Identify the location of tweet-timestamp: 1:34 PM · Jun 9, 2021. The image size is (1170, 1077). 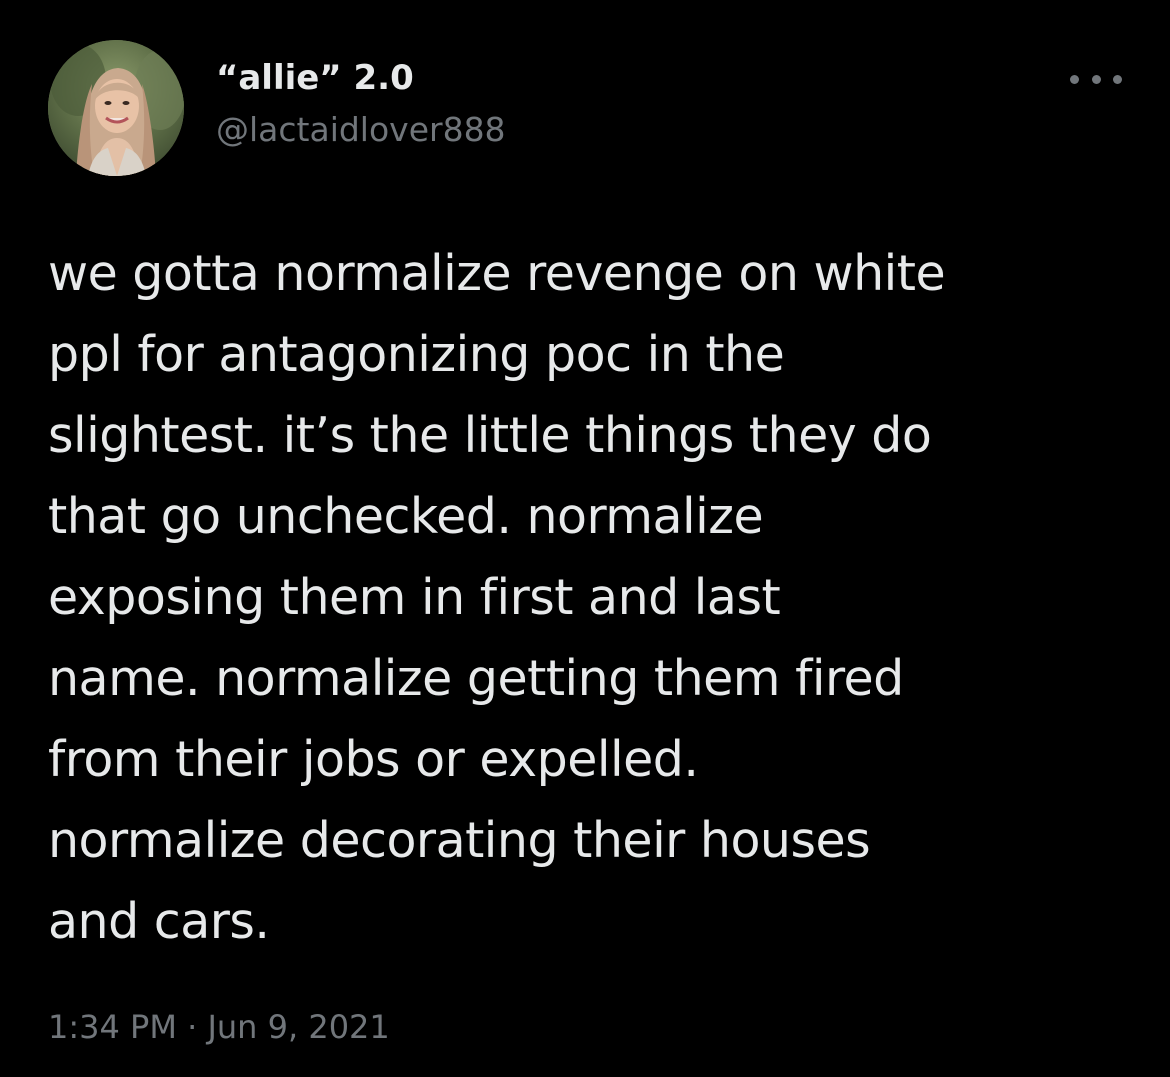
(219, 1027).